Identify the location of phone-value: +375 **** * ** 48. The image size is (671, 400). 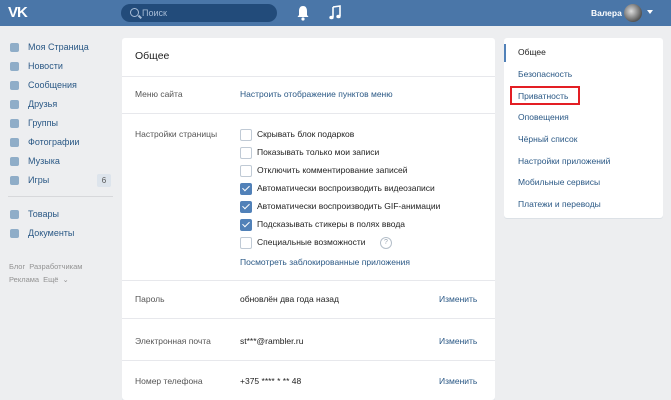
(271, 381).